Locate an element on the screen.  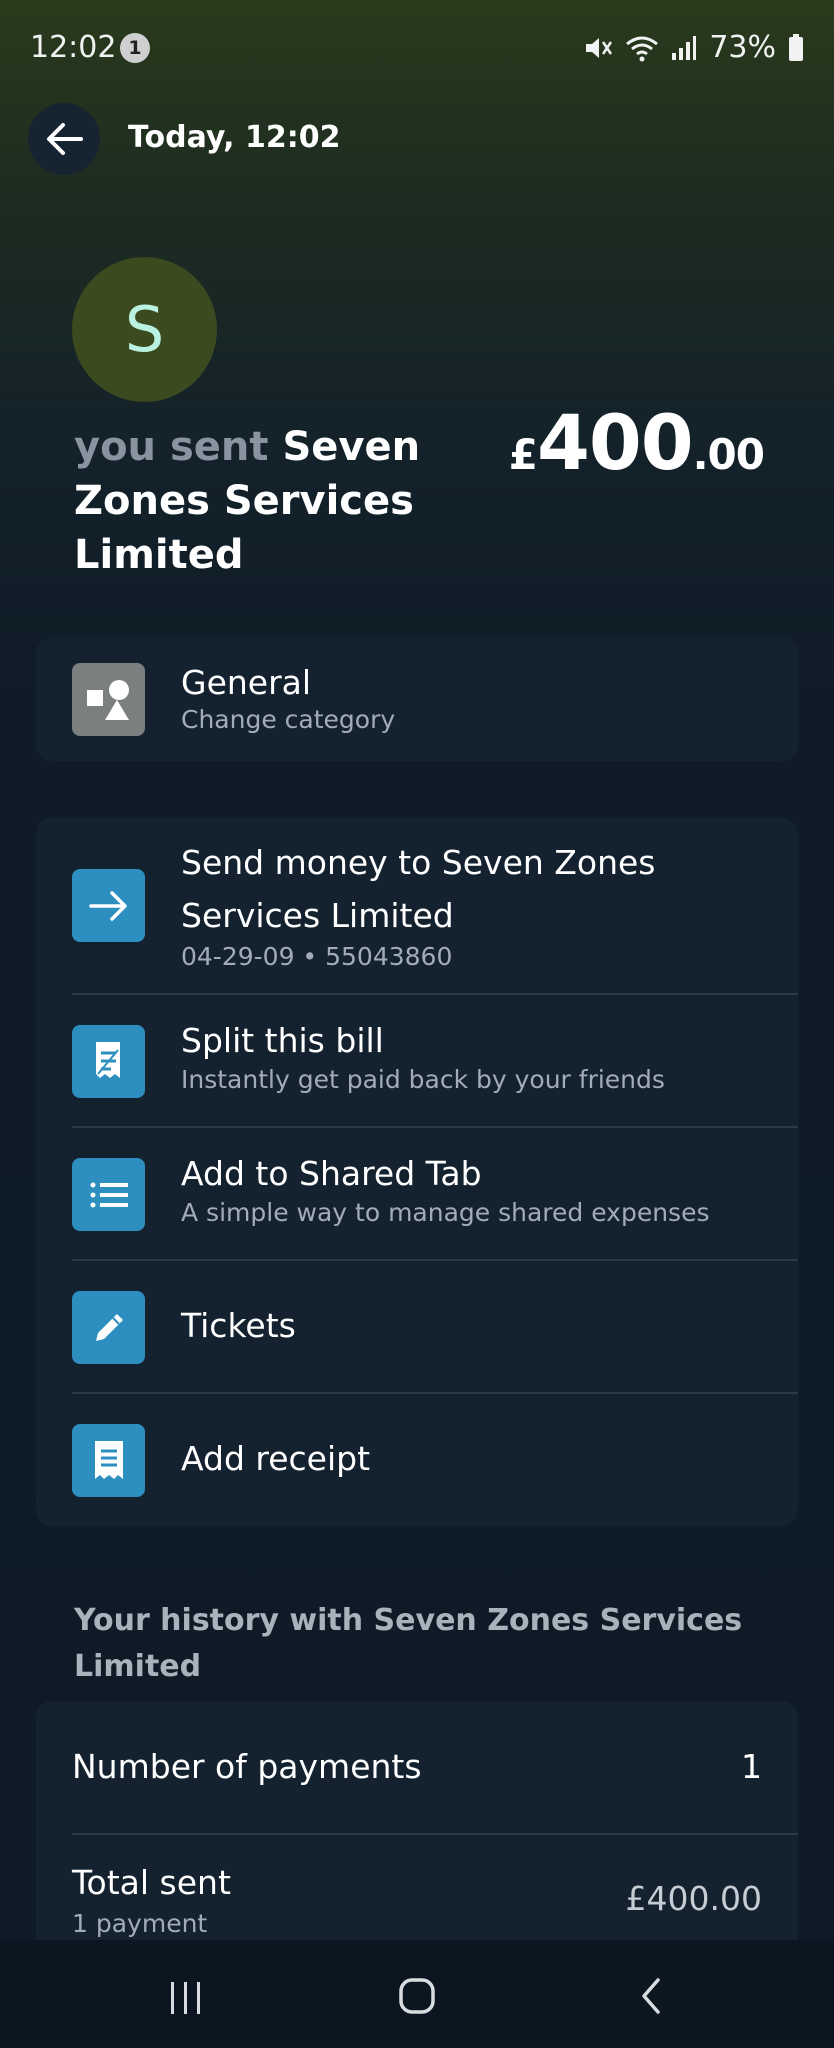
amount-currency: £ is located at coordinates (523, 454).